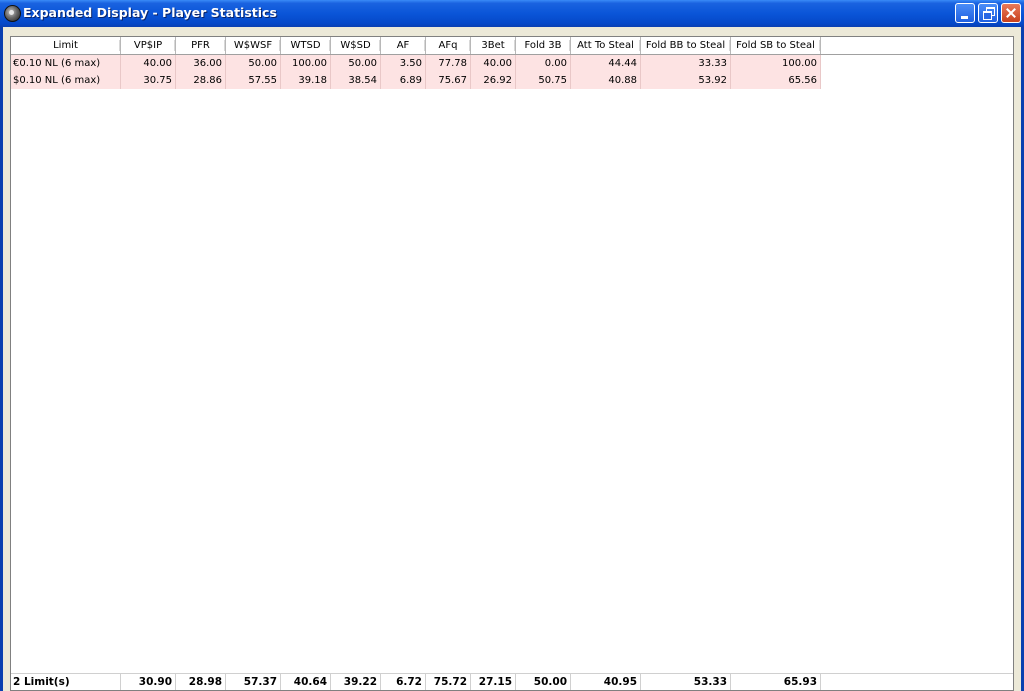 The height and width of the screenshot is (691, 1024). Describe the element at coordinates (403, 80) in the screenshot. I see `cell-af: 6.89` at that location.